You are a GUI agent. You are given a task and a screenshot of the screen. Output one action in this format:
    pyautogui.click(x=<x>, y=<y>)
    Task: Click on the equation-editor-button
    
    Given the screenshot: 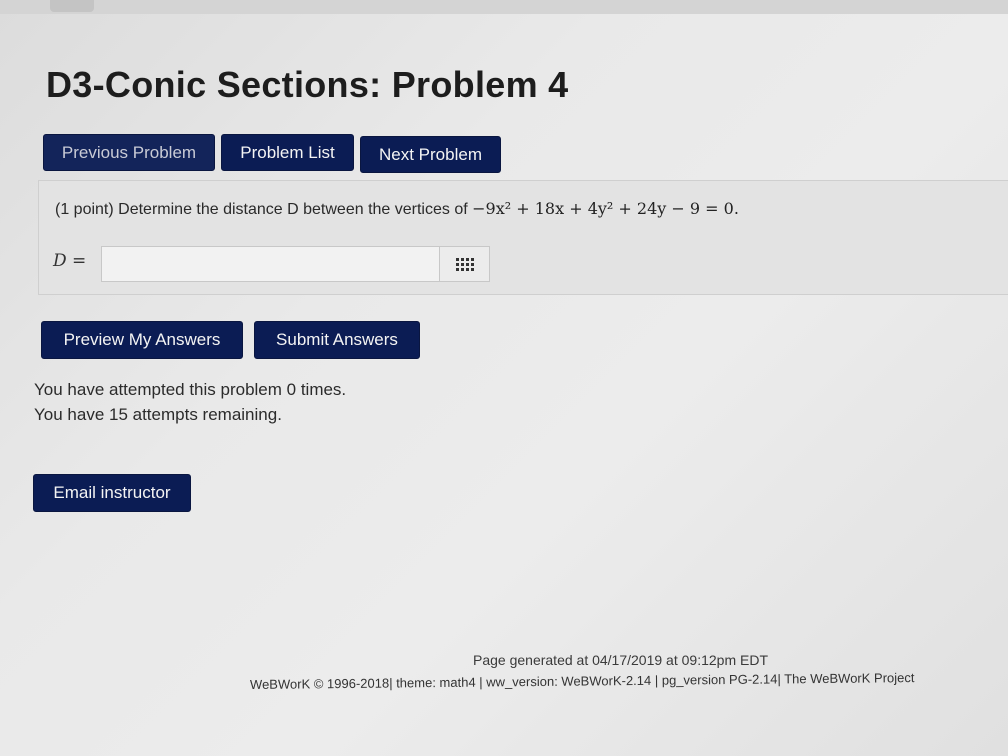 What is the action you would take?
    pyautogui.click(x=465, y=264)
    